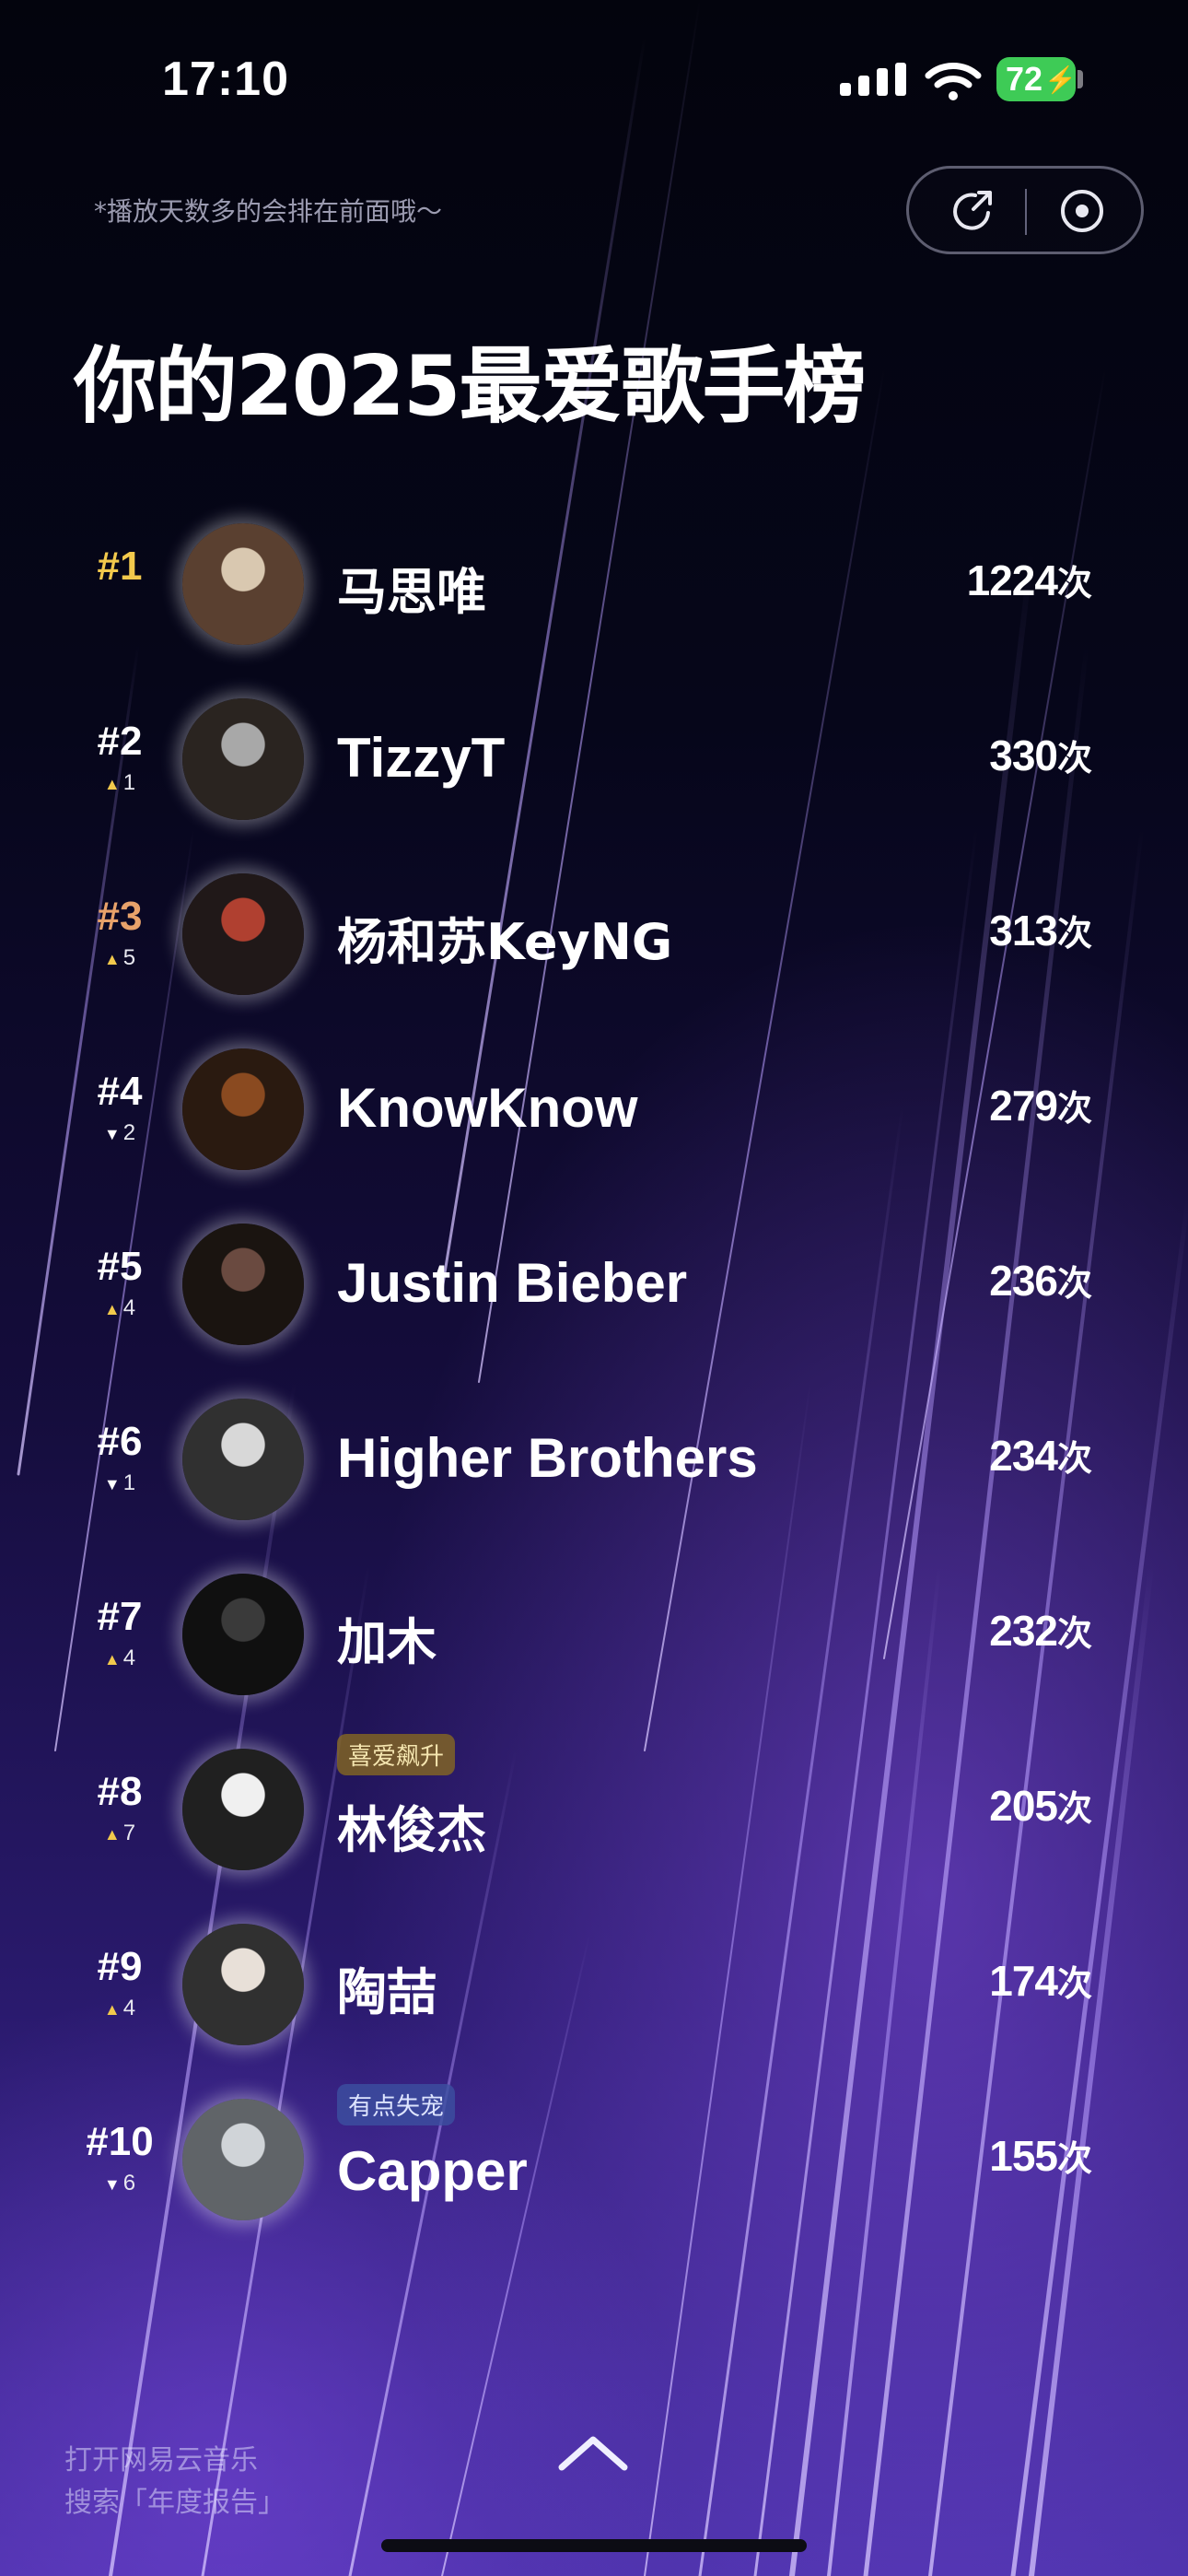 The image size is (1188, 2576). What do you see at coordinates (129, 957) in the screenshot?
I see `trend-value: 5` at bounding box center [129, 957].